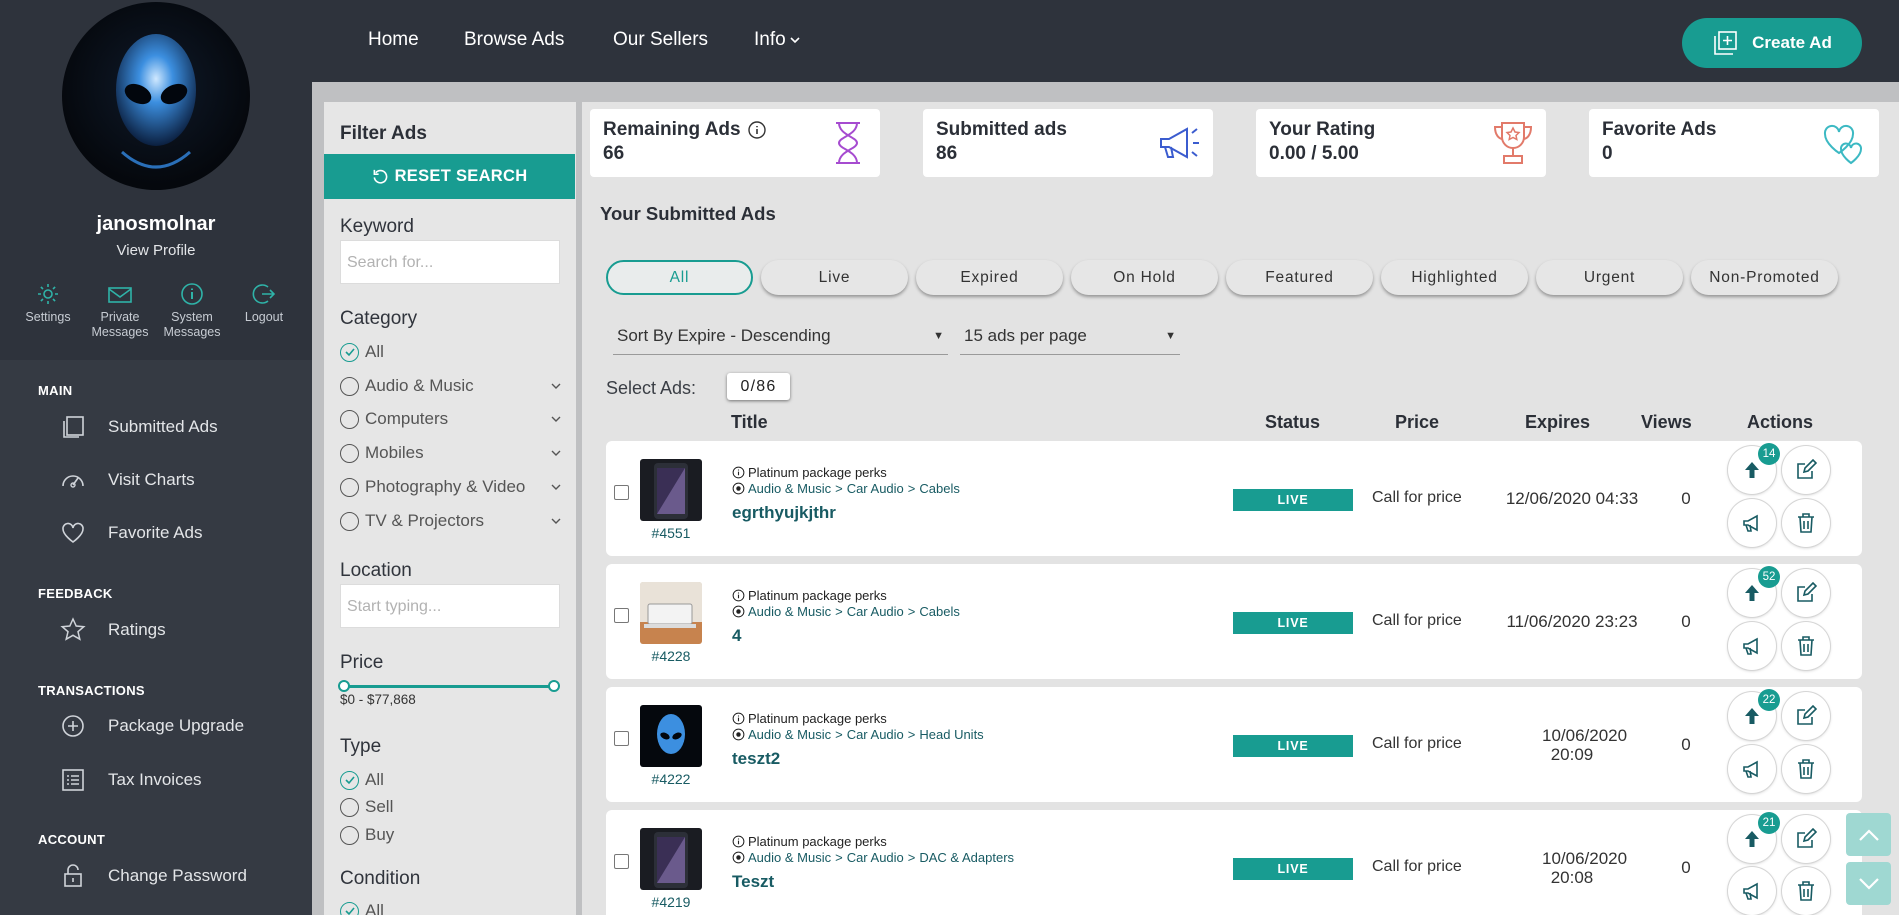 The width and height of the screenshot is (1899, 915). What do you see at coordinates (660, 40) in the screenshot?
I see `nav-our-sellers: Our Sellers` at bounding box center [660, 40].